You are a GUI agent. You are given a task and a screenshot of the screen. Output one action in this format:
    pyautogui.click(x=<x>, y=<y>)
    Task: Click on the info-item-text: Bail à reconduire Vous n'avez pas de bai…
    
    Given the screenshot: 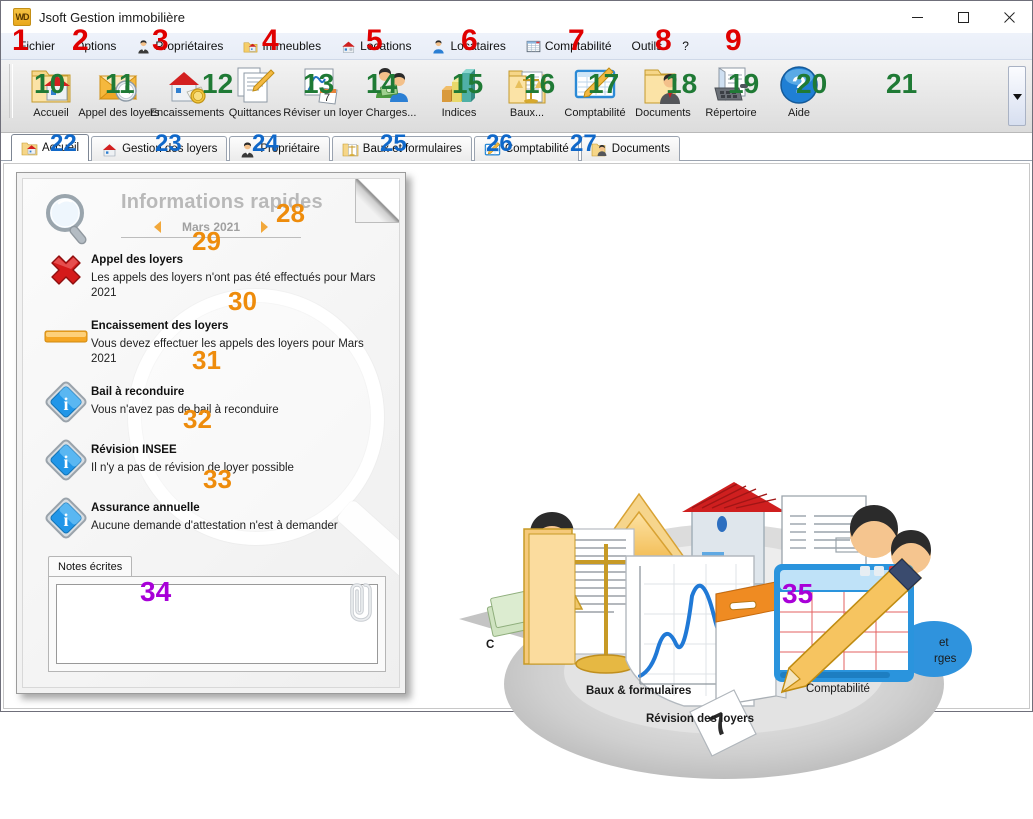 What is the action you would take?
    pyautogui.click(x=185, y=398)
    